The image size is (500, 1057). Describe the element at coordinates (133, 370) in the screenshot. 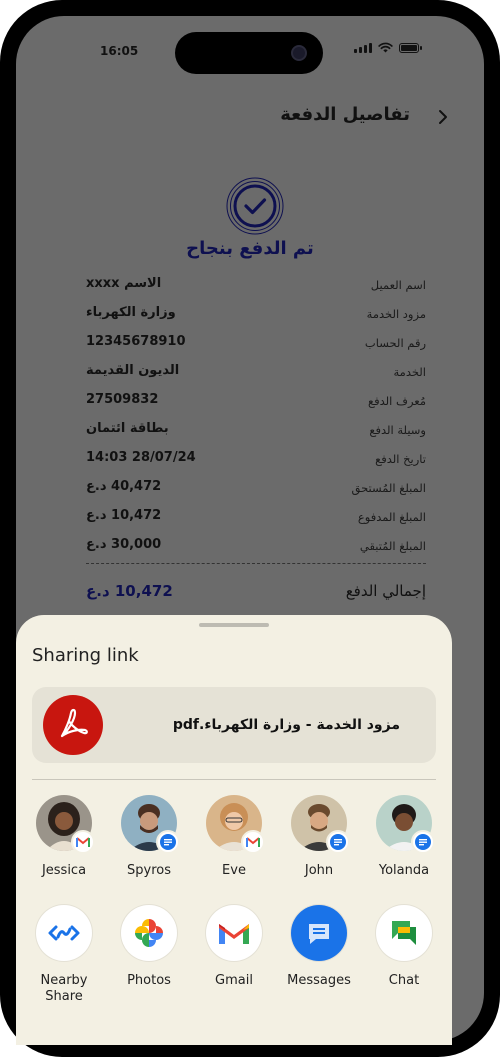

I see `detail-value: الديون القديمة` at that location.